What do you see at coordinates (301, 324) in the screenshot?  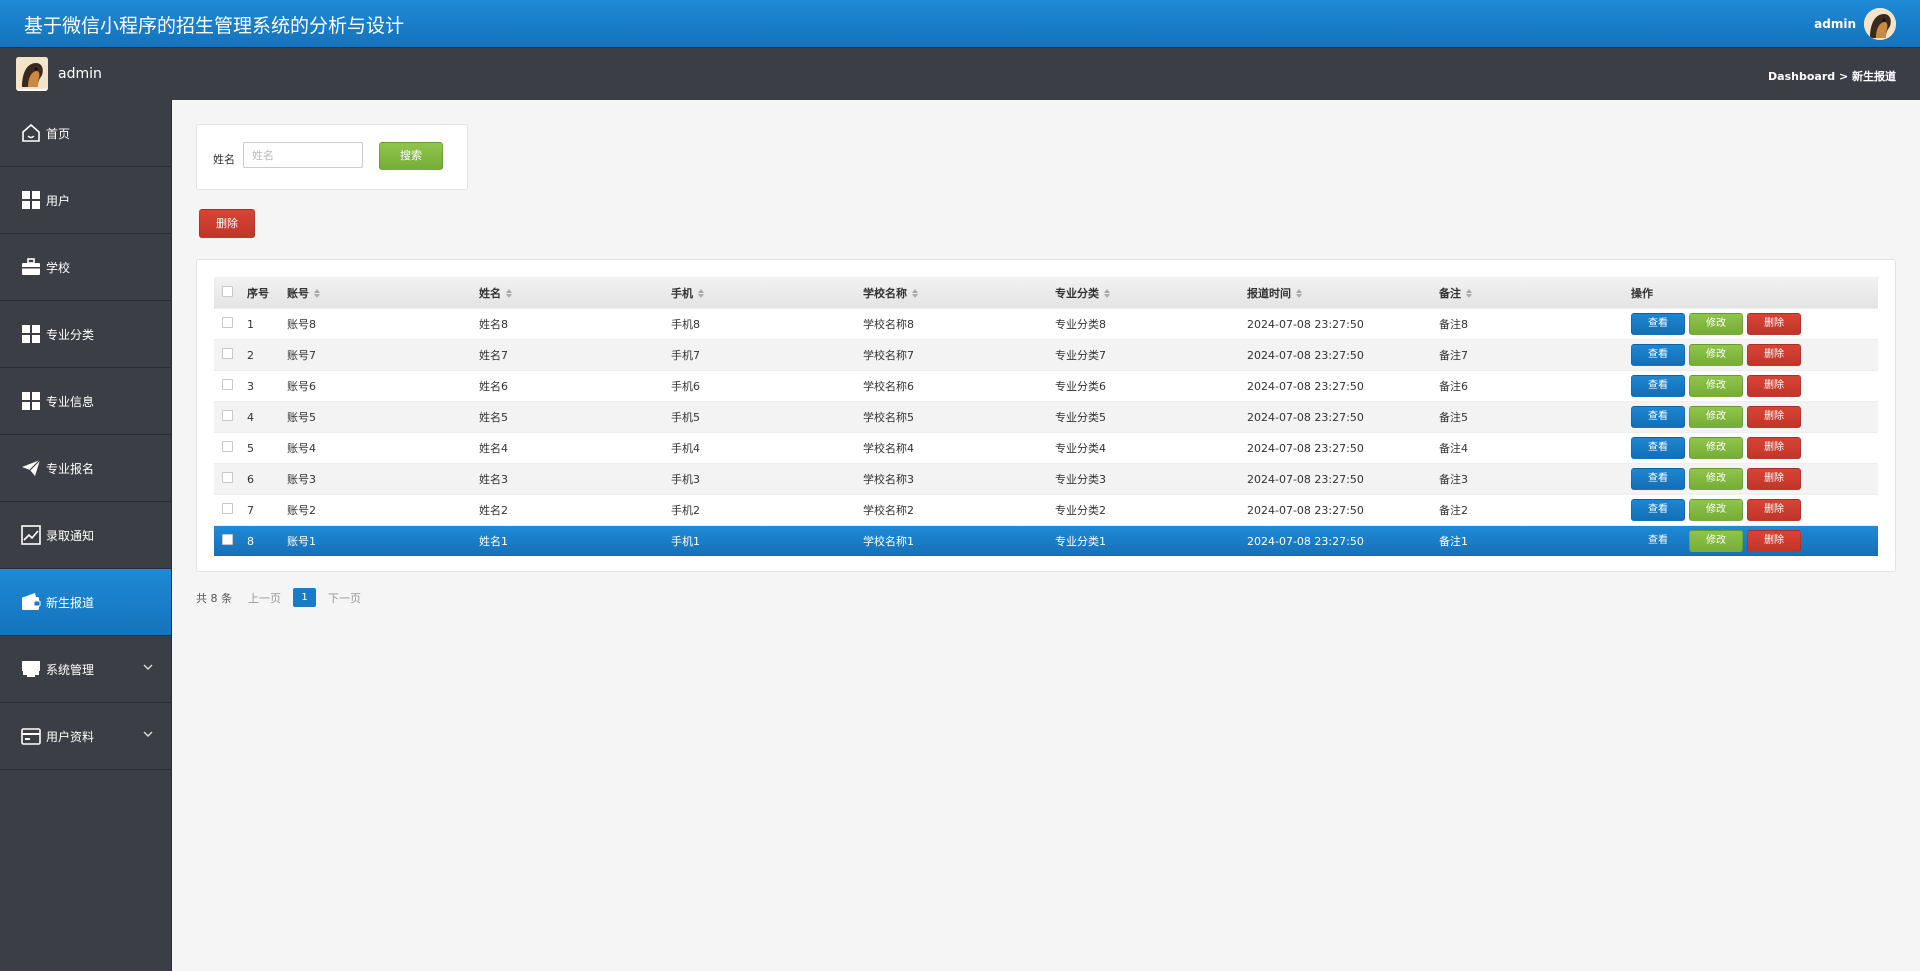 I see `cell-account: 账号8` at bounding box center [301, 324].